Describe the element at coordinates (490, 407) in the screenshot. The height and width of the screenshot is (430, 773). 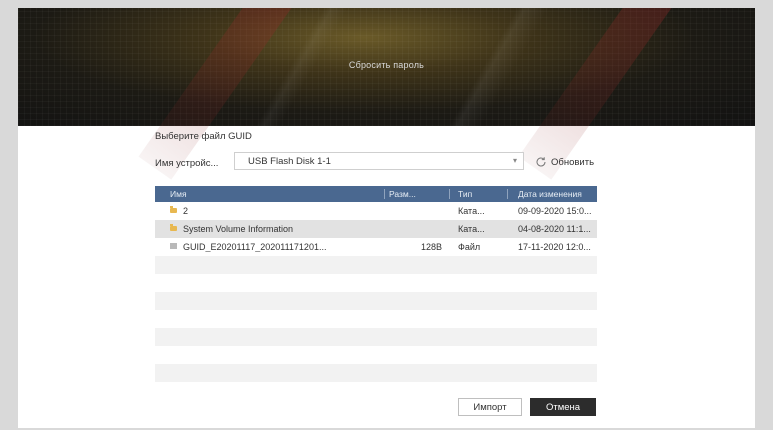
I see `import-button: Импорт` at that location.